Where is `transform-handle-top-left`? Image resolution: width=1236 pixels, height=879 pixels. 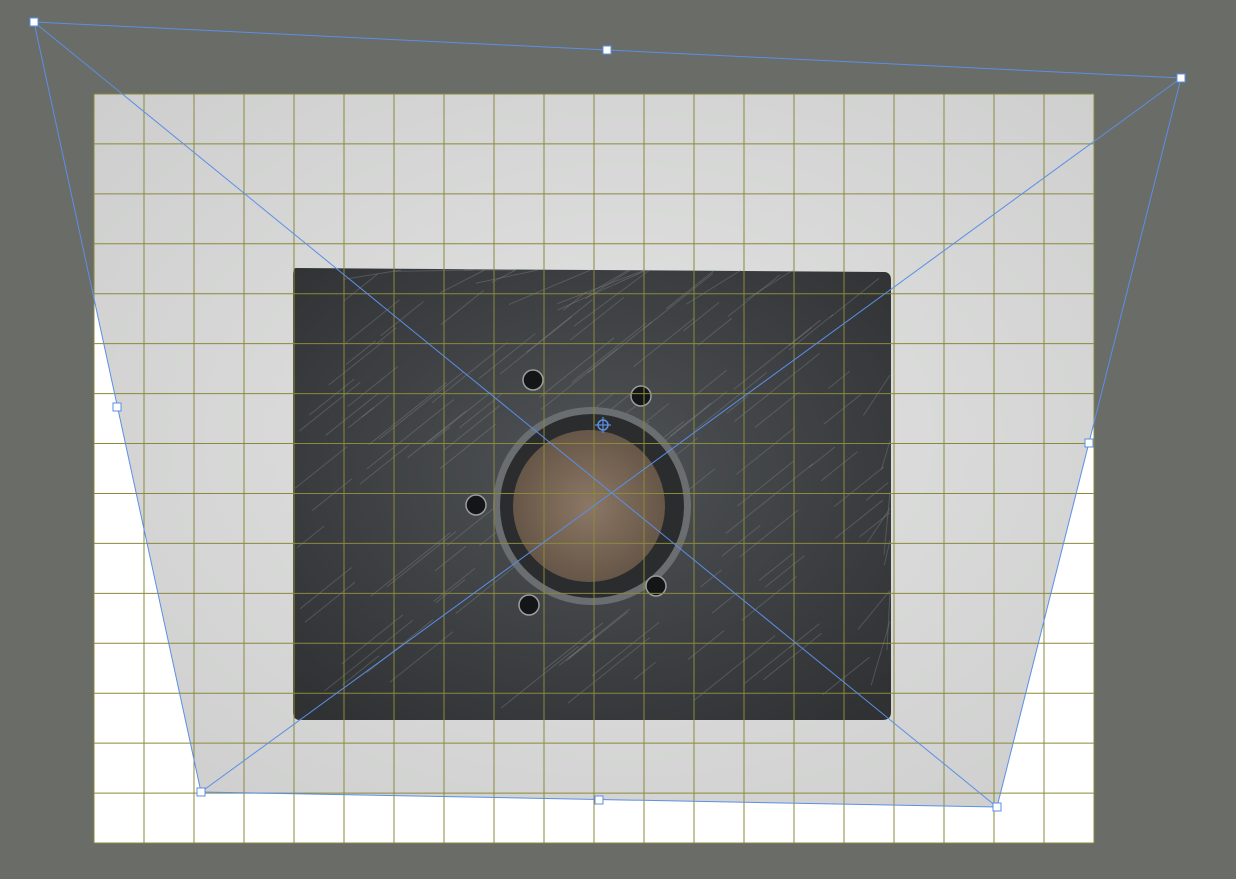
transform-handle-top-left is located at coordinates (34, 22).